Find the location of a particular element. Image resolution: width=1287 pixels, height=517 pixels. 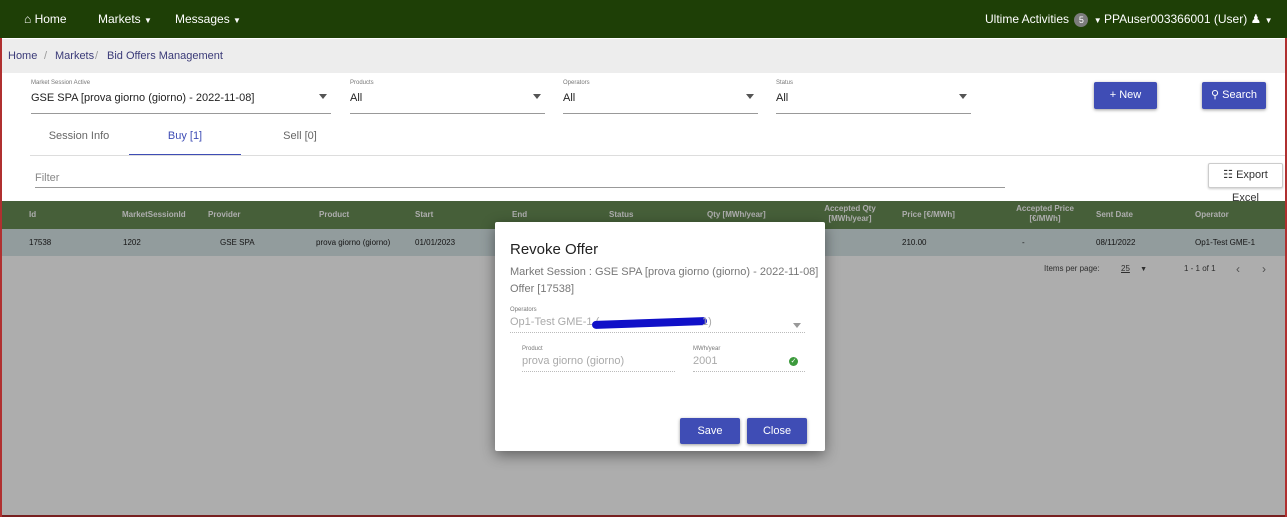

redaction-mark is located at coordinates (649, 323).